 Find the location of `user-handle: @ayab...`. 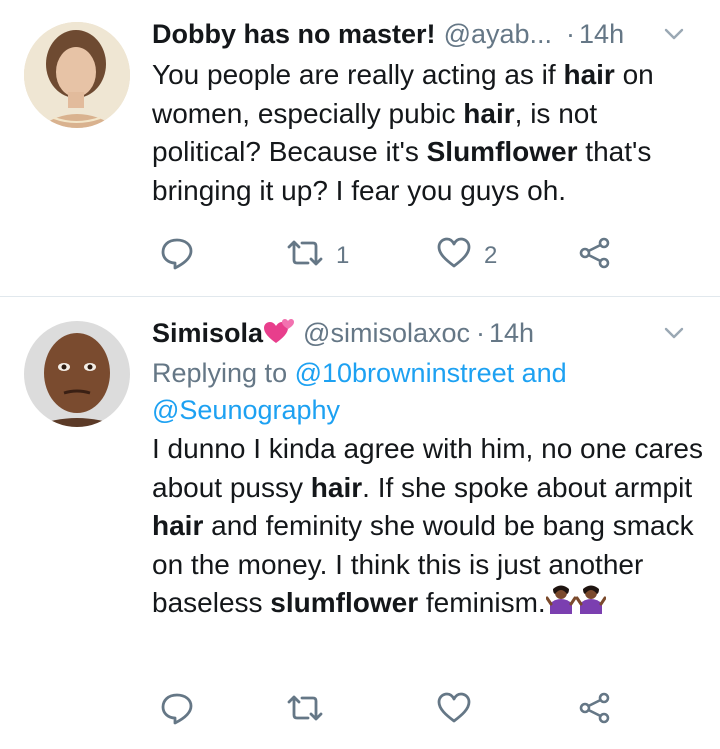

user-handle: @ayab... is located at coordinates (498, 34).